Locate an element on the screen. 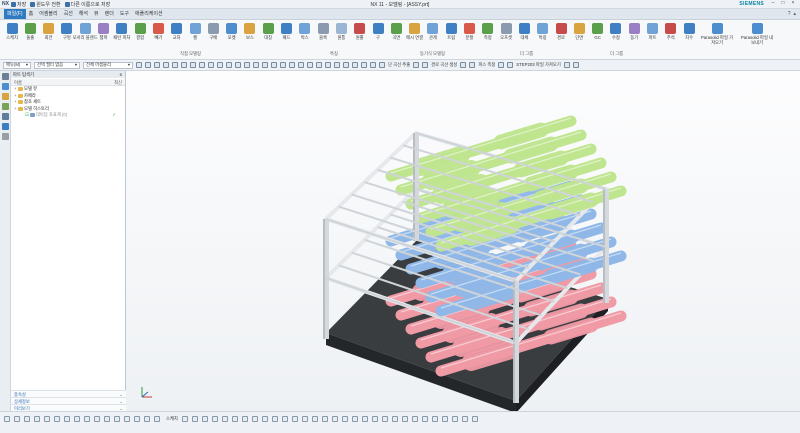 Image resolution: width=800 pixels, height=433 pixels. parasolid-button-1: Parasolid 파일 내보내기 is located at coordinates (757, 34).